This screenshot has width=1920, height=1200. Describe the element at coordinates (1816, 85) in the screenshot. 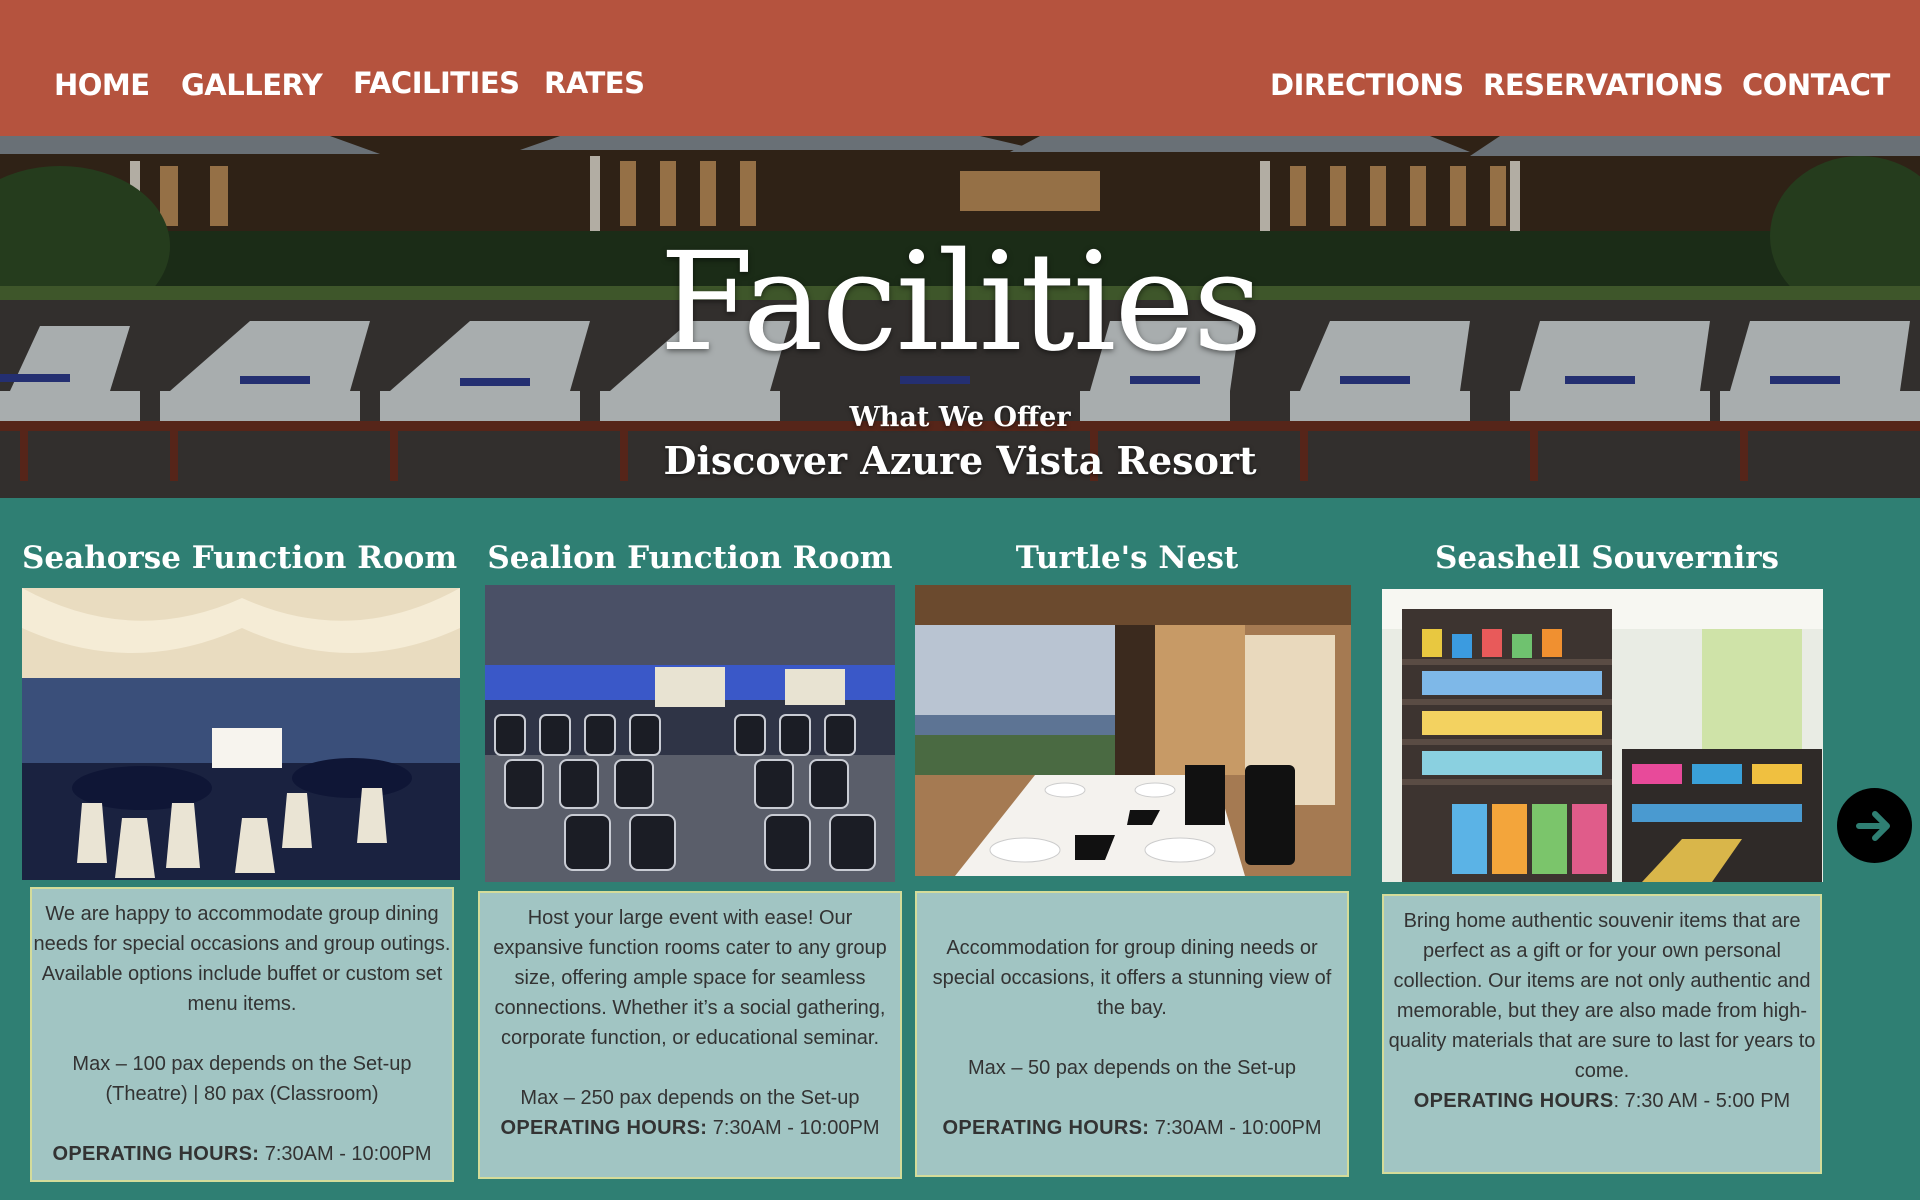

I see `nav-contact: CONTACT` at that location.